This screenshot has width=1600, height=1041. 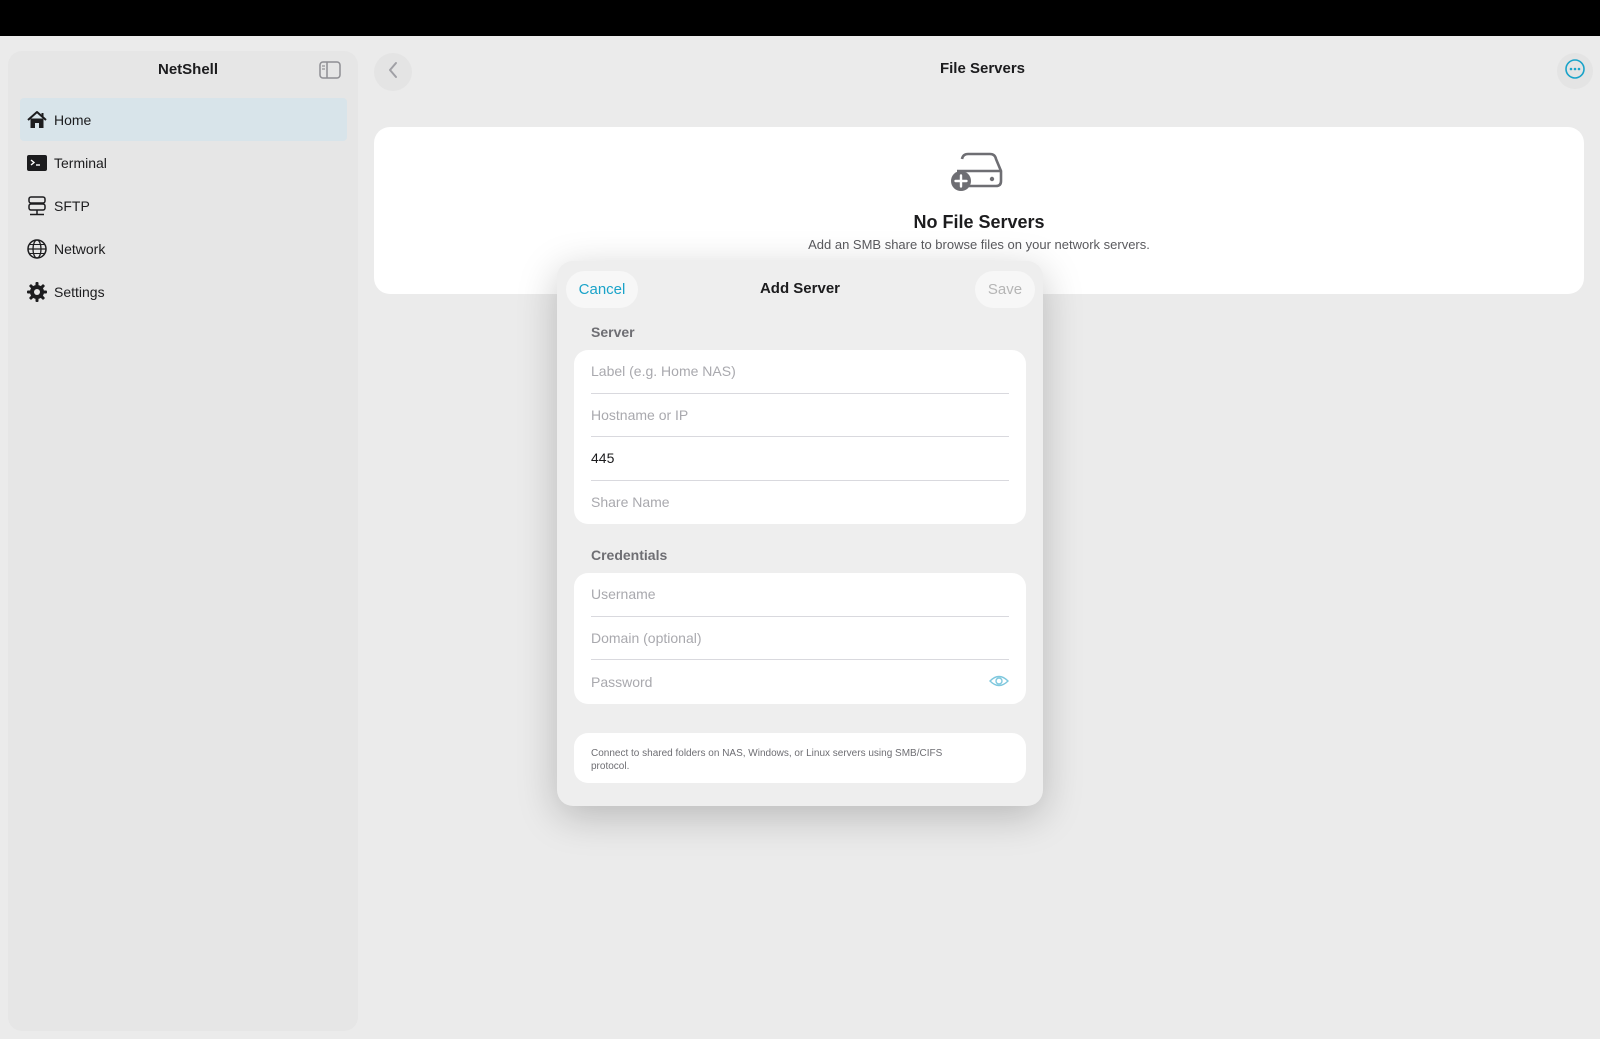 I want to click on sidebar-item-sftp: SFTP, so click(x=183, y=205).